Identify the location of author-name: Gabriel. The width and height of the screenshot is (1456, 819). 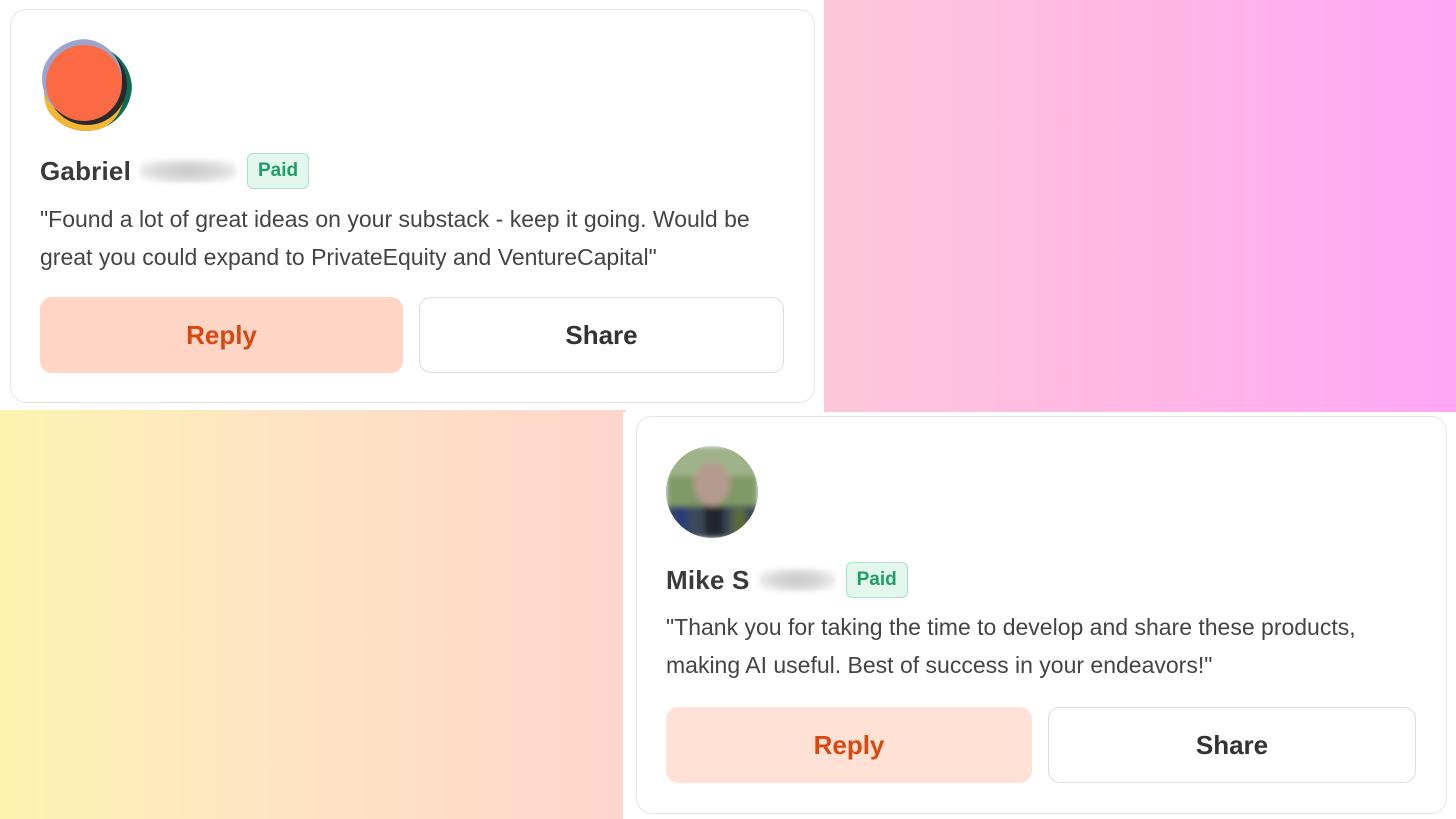
(85, 170).